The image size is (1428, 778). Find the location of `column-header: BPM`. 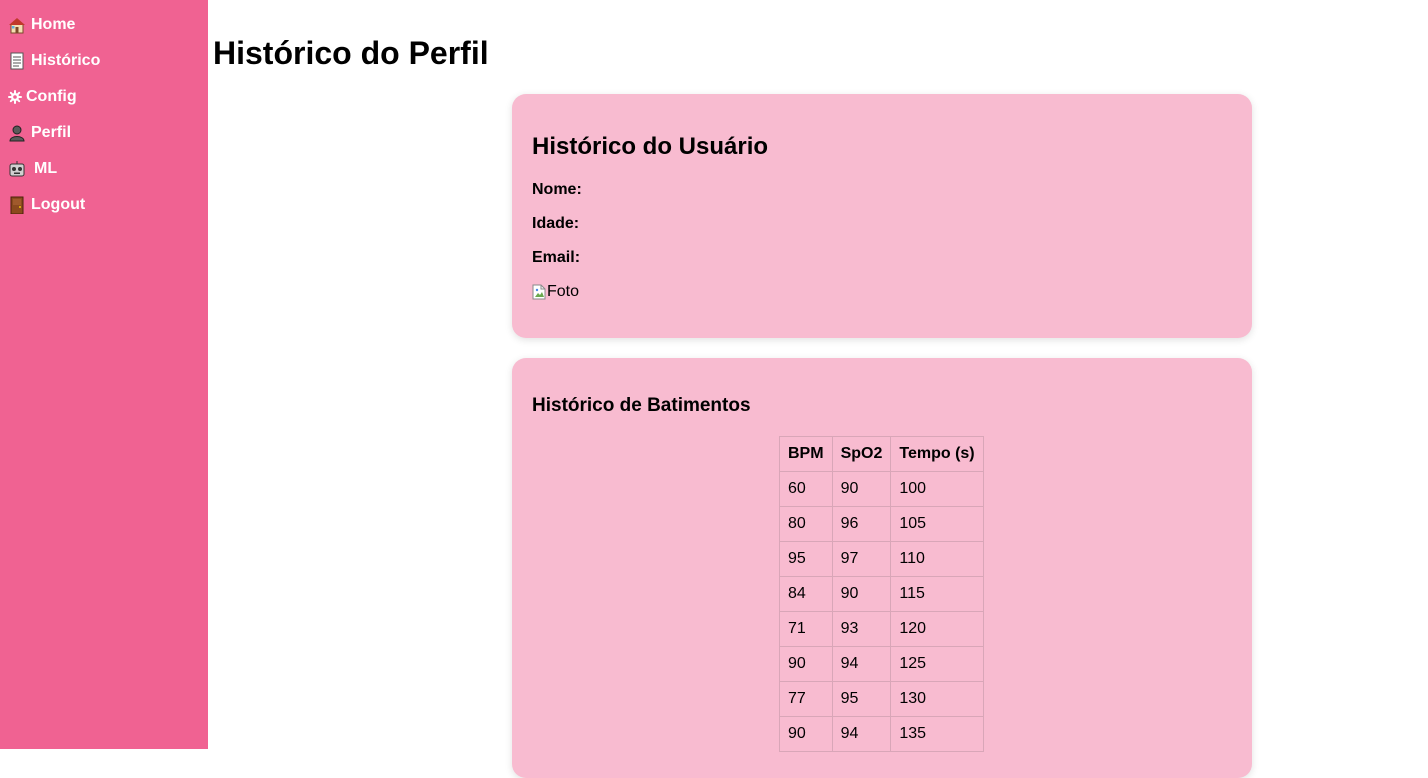

column-header: BPM is located at coordinates (806, 454).